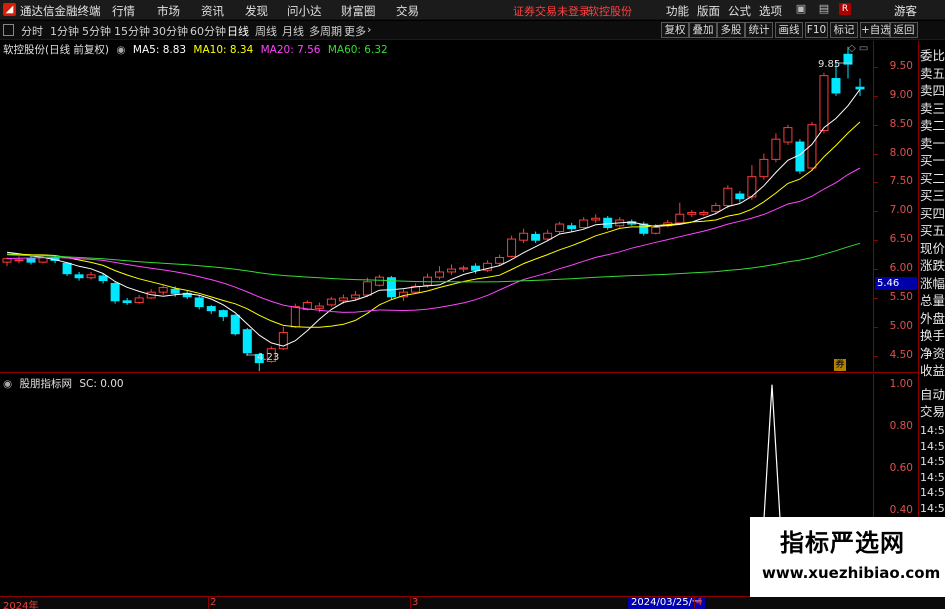  I want to click on tool-adjust: 复权, so click(675, 30).